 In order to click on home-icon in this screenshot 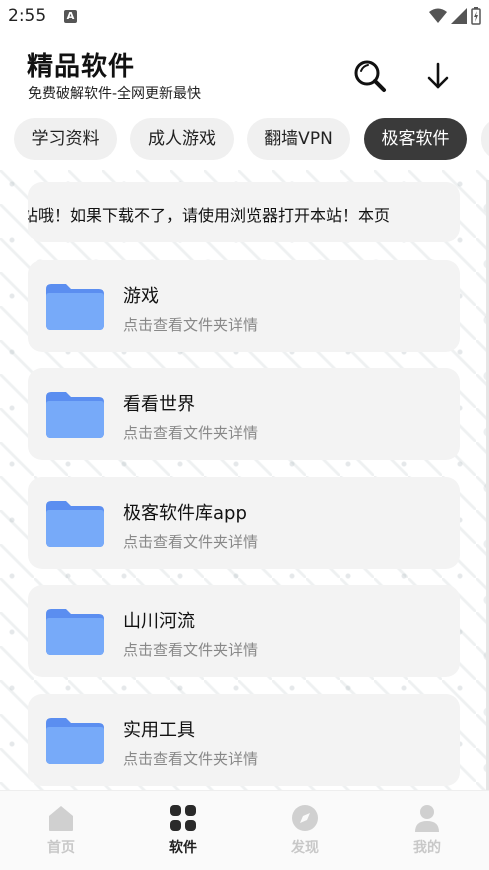, I will do `click(61, 818)`.